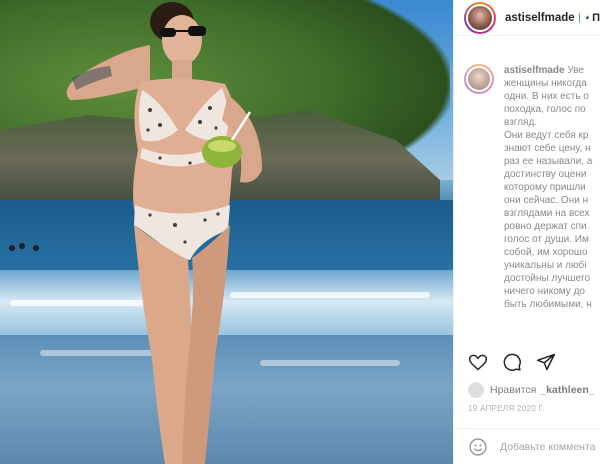 The width and height of the screenshot is (600, 464). What do you see at coordinates (545, 109) in the screenshot?
I see `caption-line: походка, голос по` at bounding box center [545, 109].